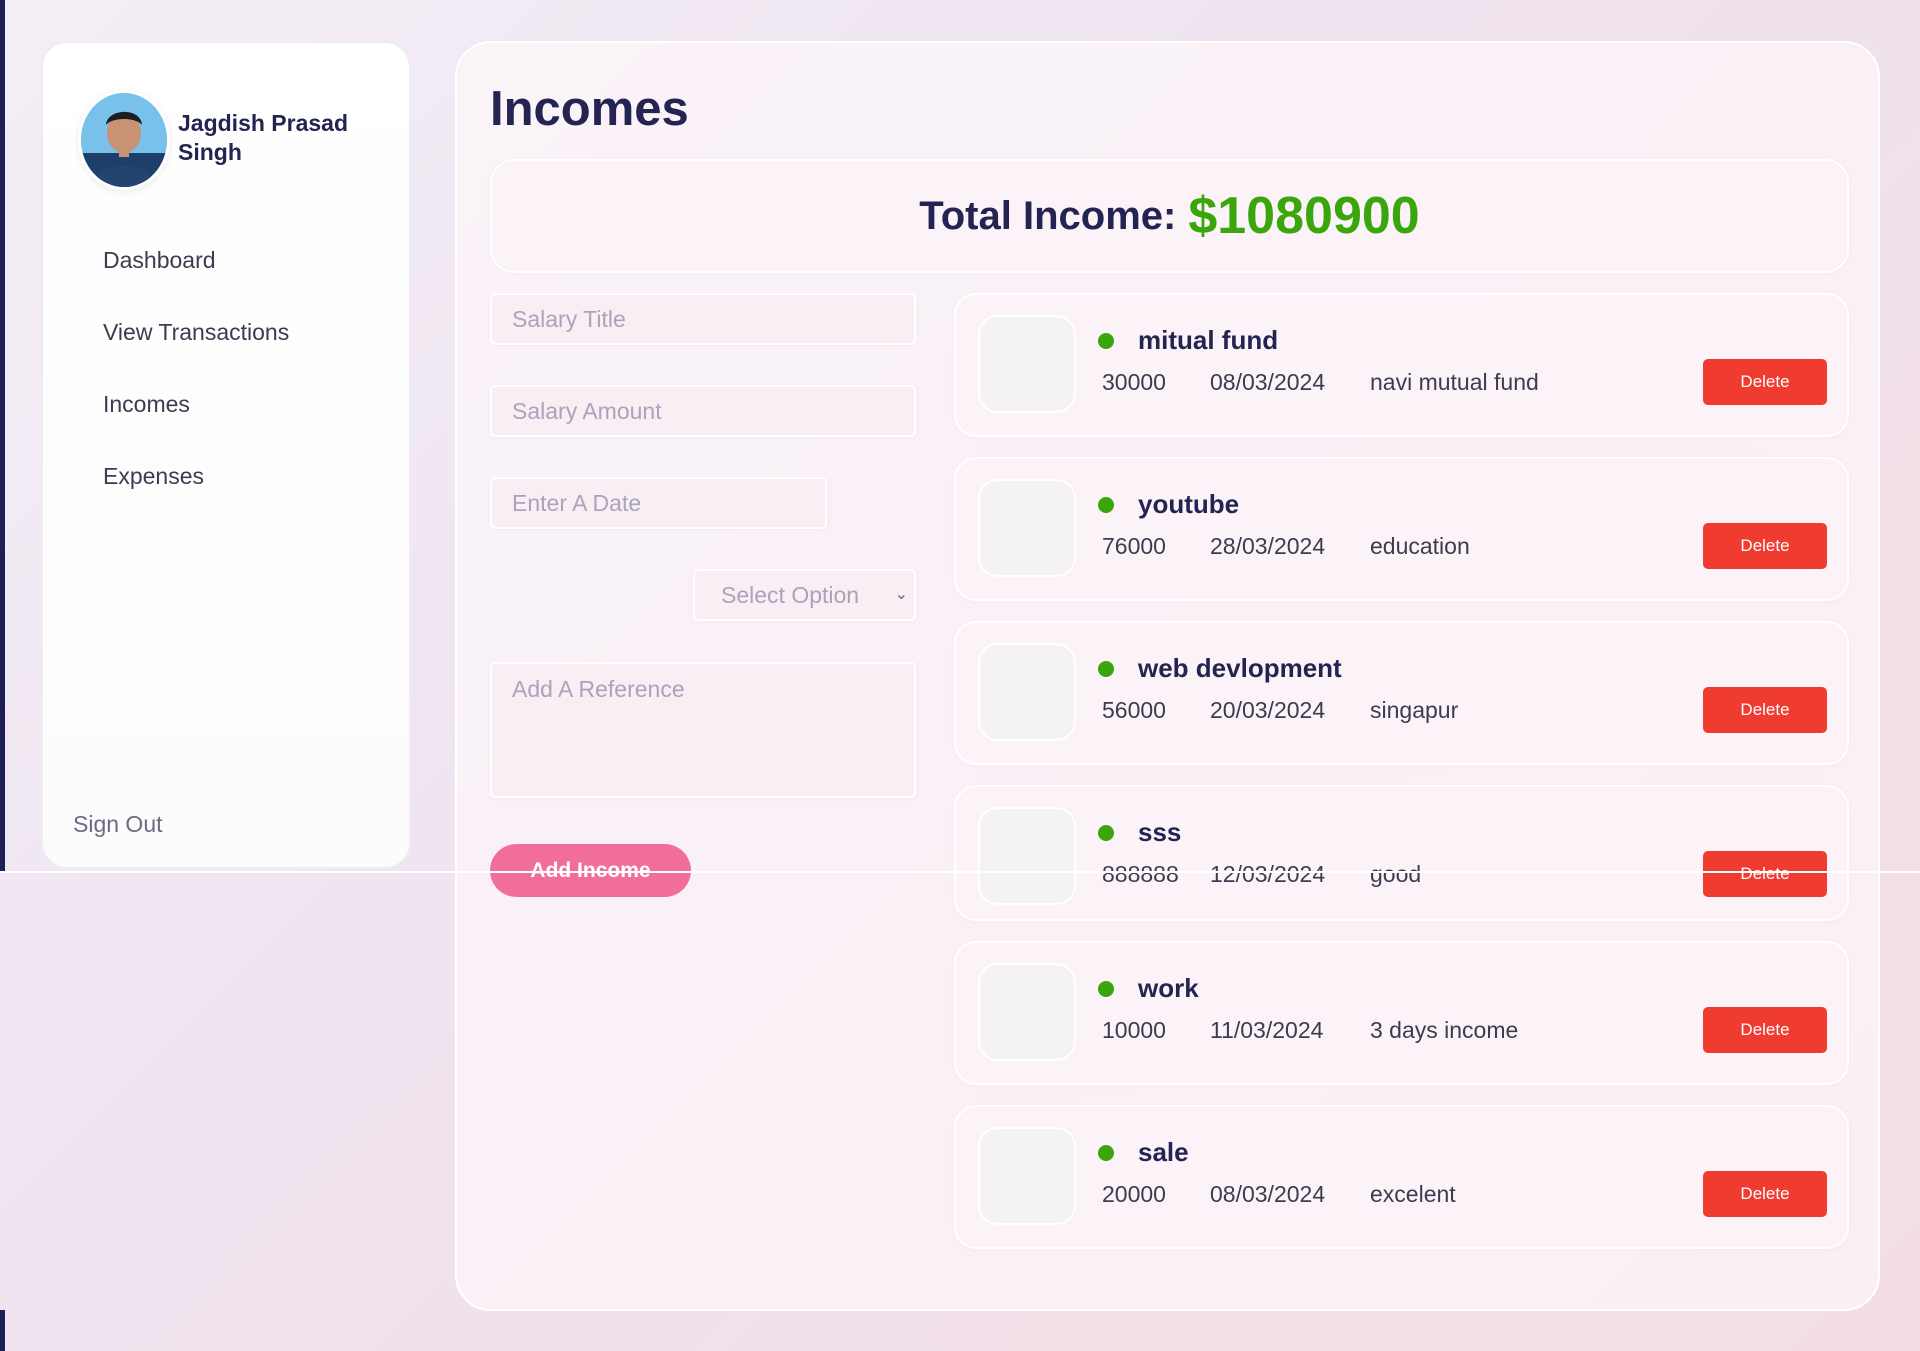  What do you see at coordinates (703, 411) in the screenshot?
I see `salary-amount-input` at bounding box center [703, 411].